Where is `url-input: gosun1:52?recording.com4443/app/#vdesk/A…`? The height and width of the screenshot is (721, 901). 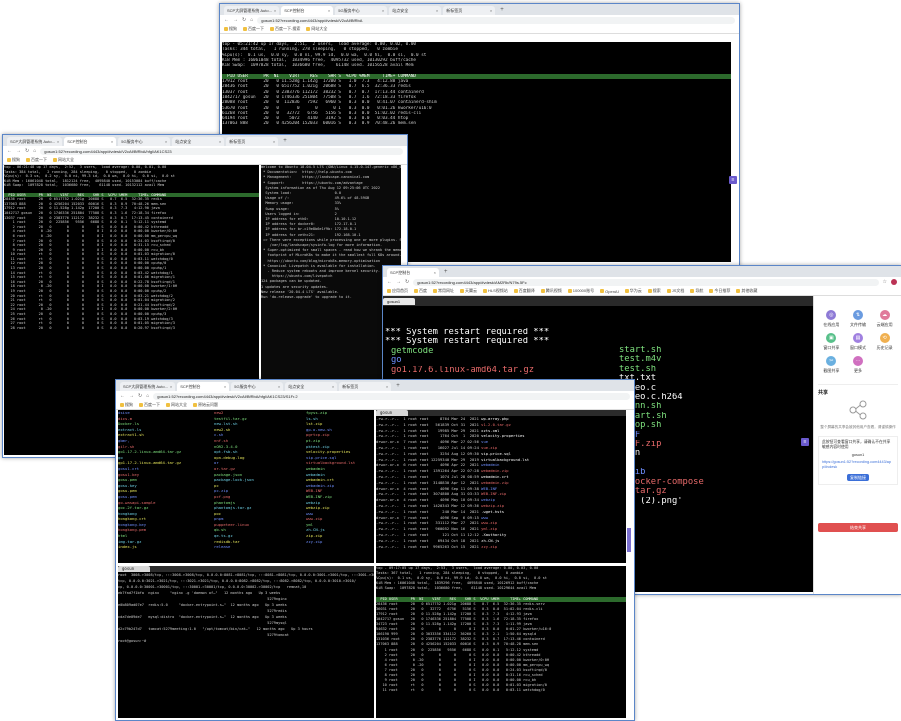
url-input: gosun1:52?recording.com4443/app/#vdesk/A… is located at coordinates (646, 282).